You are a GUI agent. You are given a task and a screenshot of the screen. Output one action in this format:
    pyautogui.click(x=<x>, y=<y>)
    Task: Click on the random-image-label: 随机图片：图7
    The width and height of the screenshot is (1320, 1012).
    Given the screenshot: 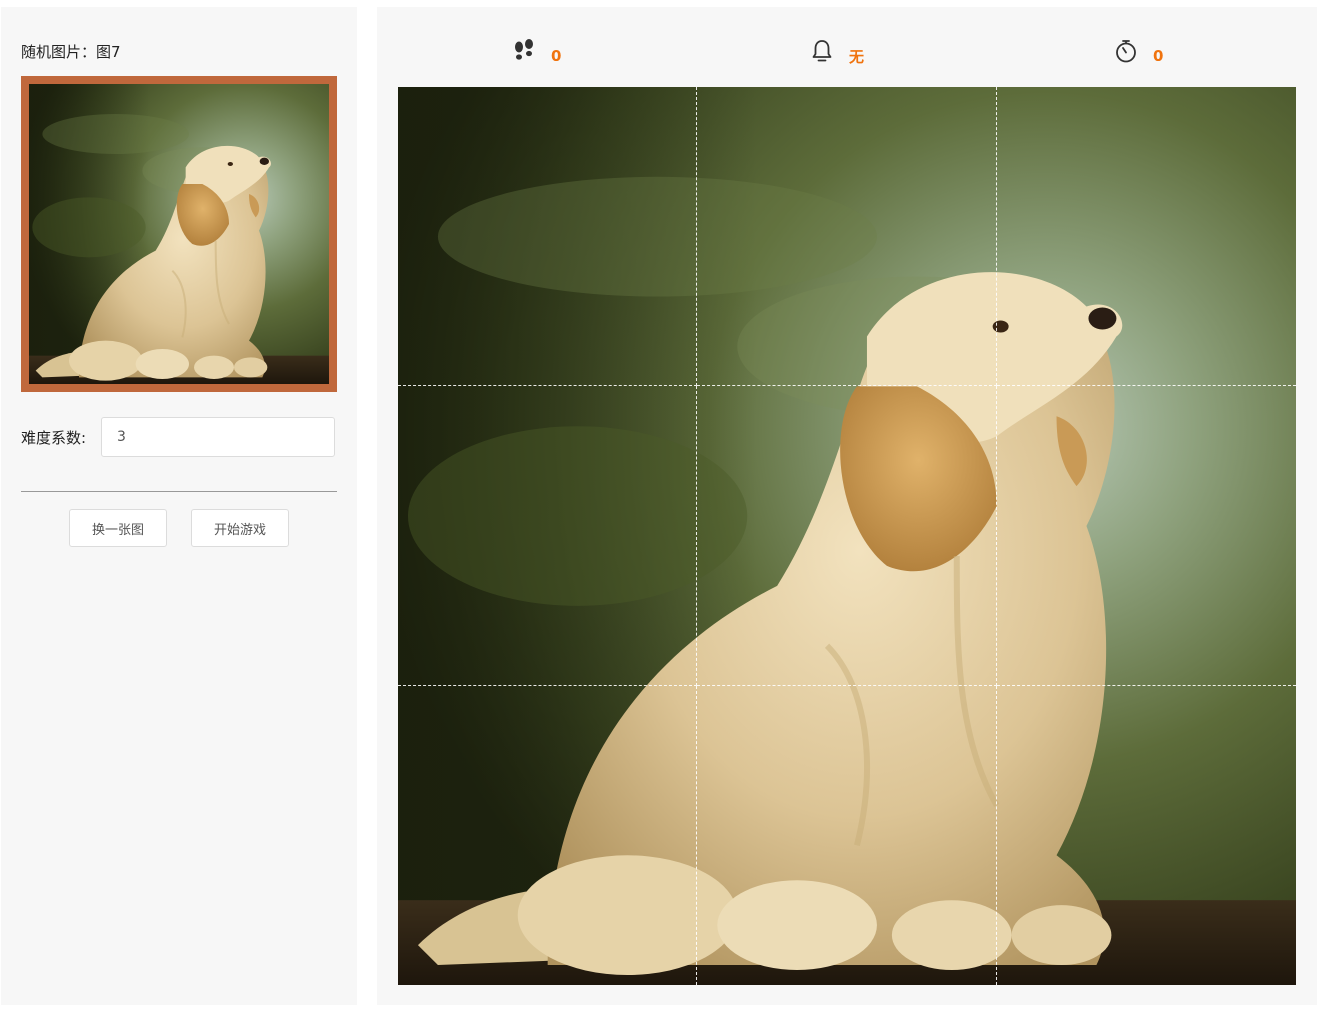 What is the action you would take?
    pyautogui.click(x=71, y=52)
    